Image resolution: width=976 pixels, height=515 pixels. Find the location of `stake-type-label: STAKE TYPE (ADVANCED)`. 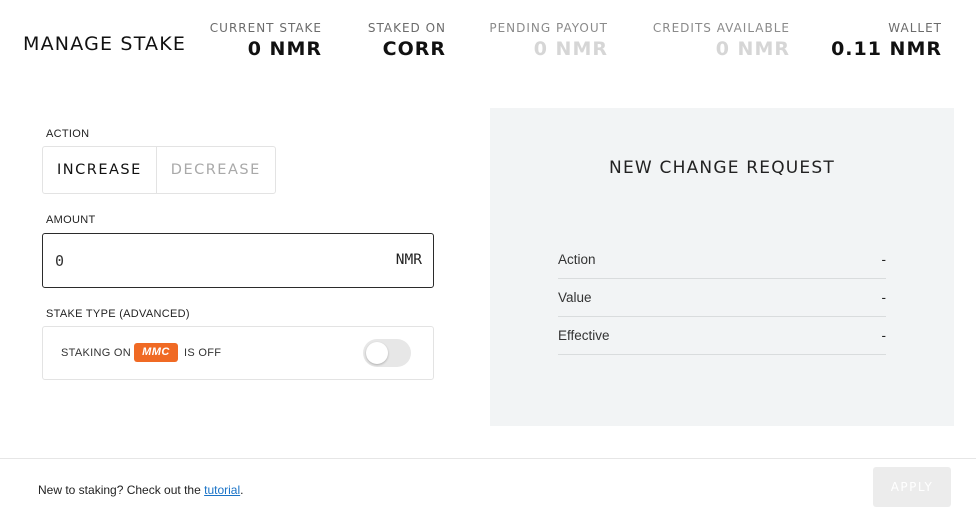

stake-type-label: STAKE TYPE (ADVANCED) is located at coordinates (118, 314).